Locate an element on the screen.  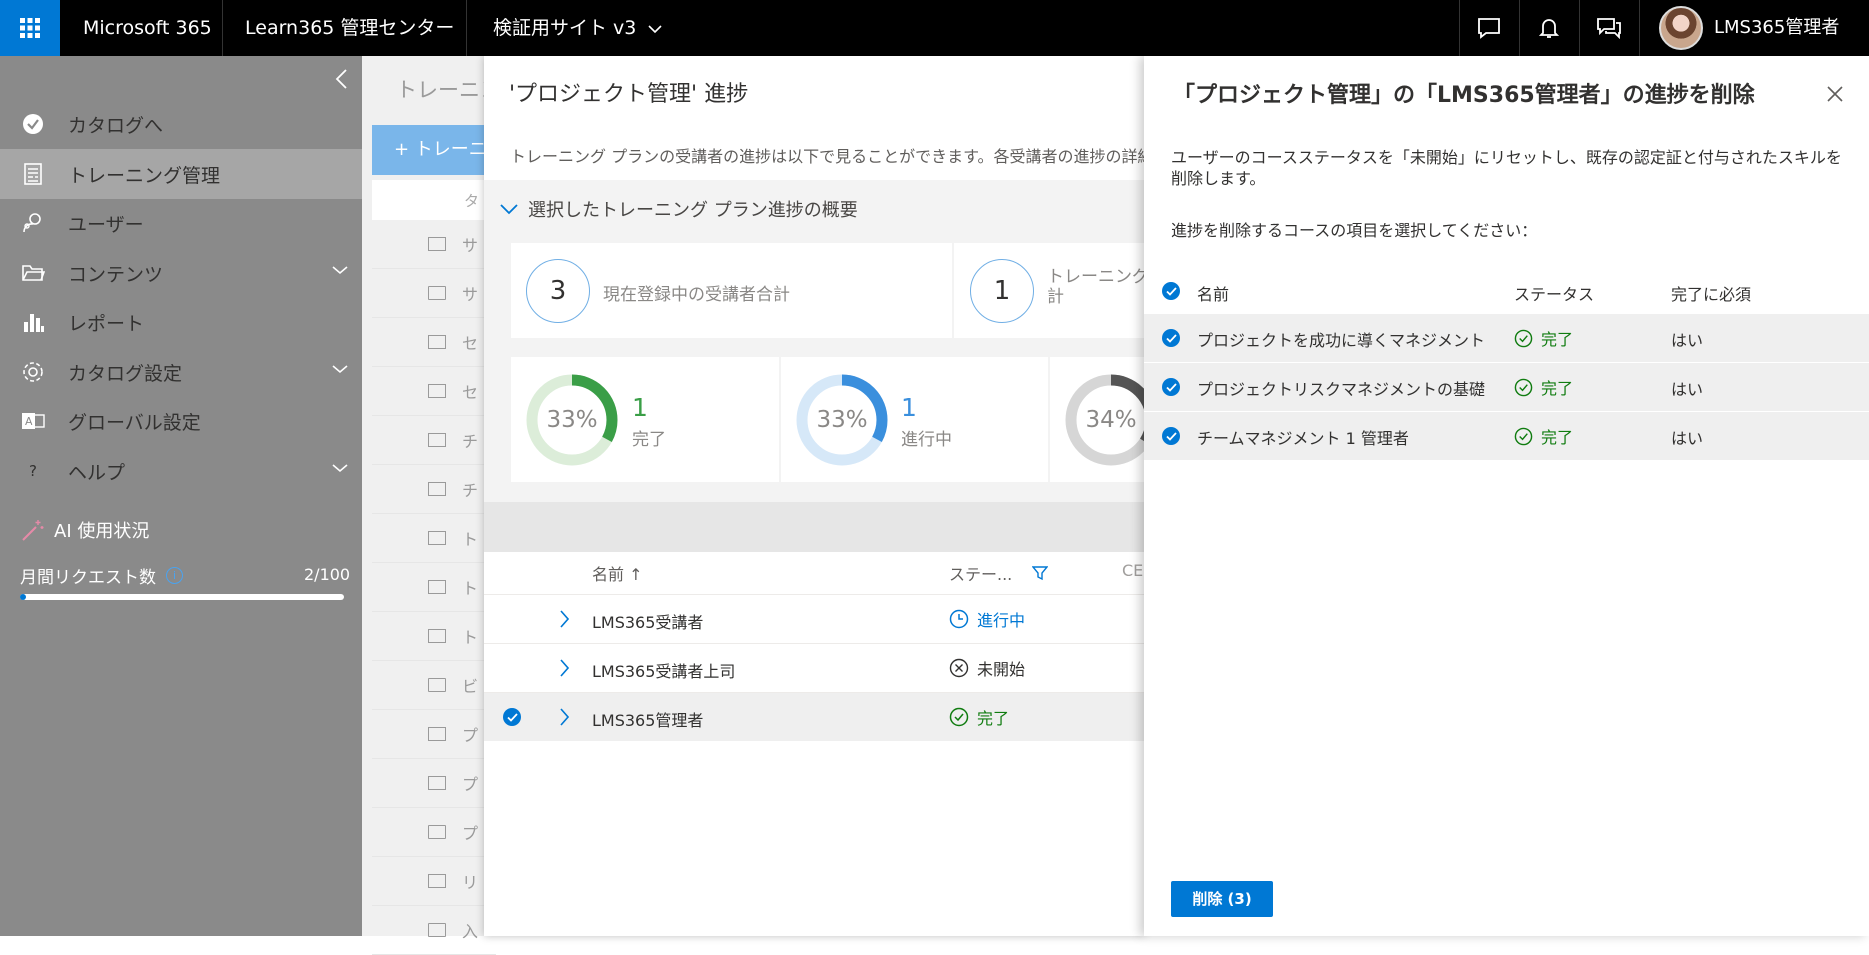
status-badge: 未開始 is located at coordinates (987, 668).